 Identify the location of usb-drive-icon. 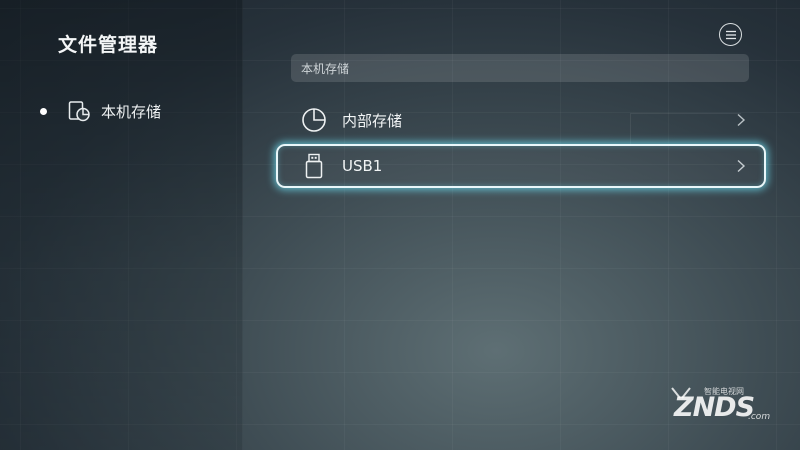
(314, 166).